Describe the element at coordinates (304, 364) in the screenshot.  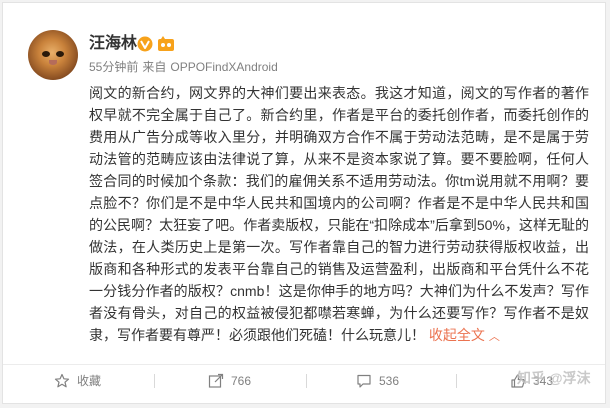
I see `action-divider` at that location.